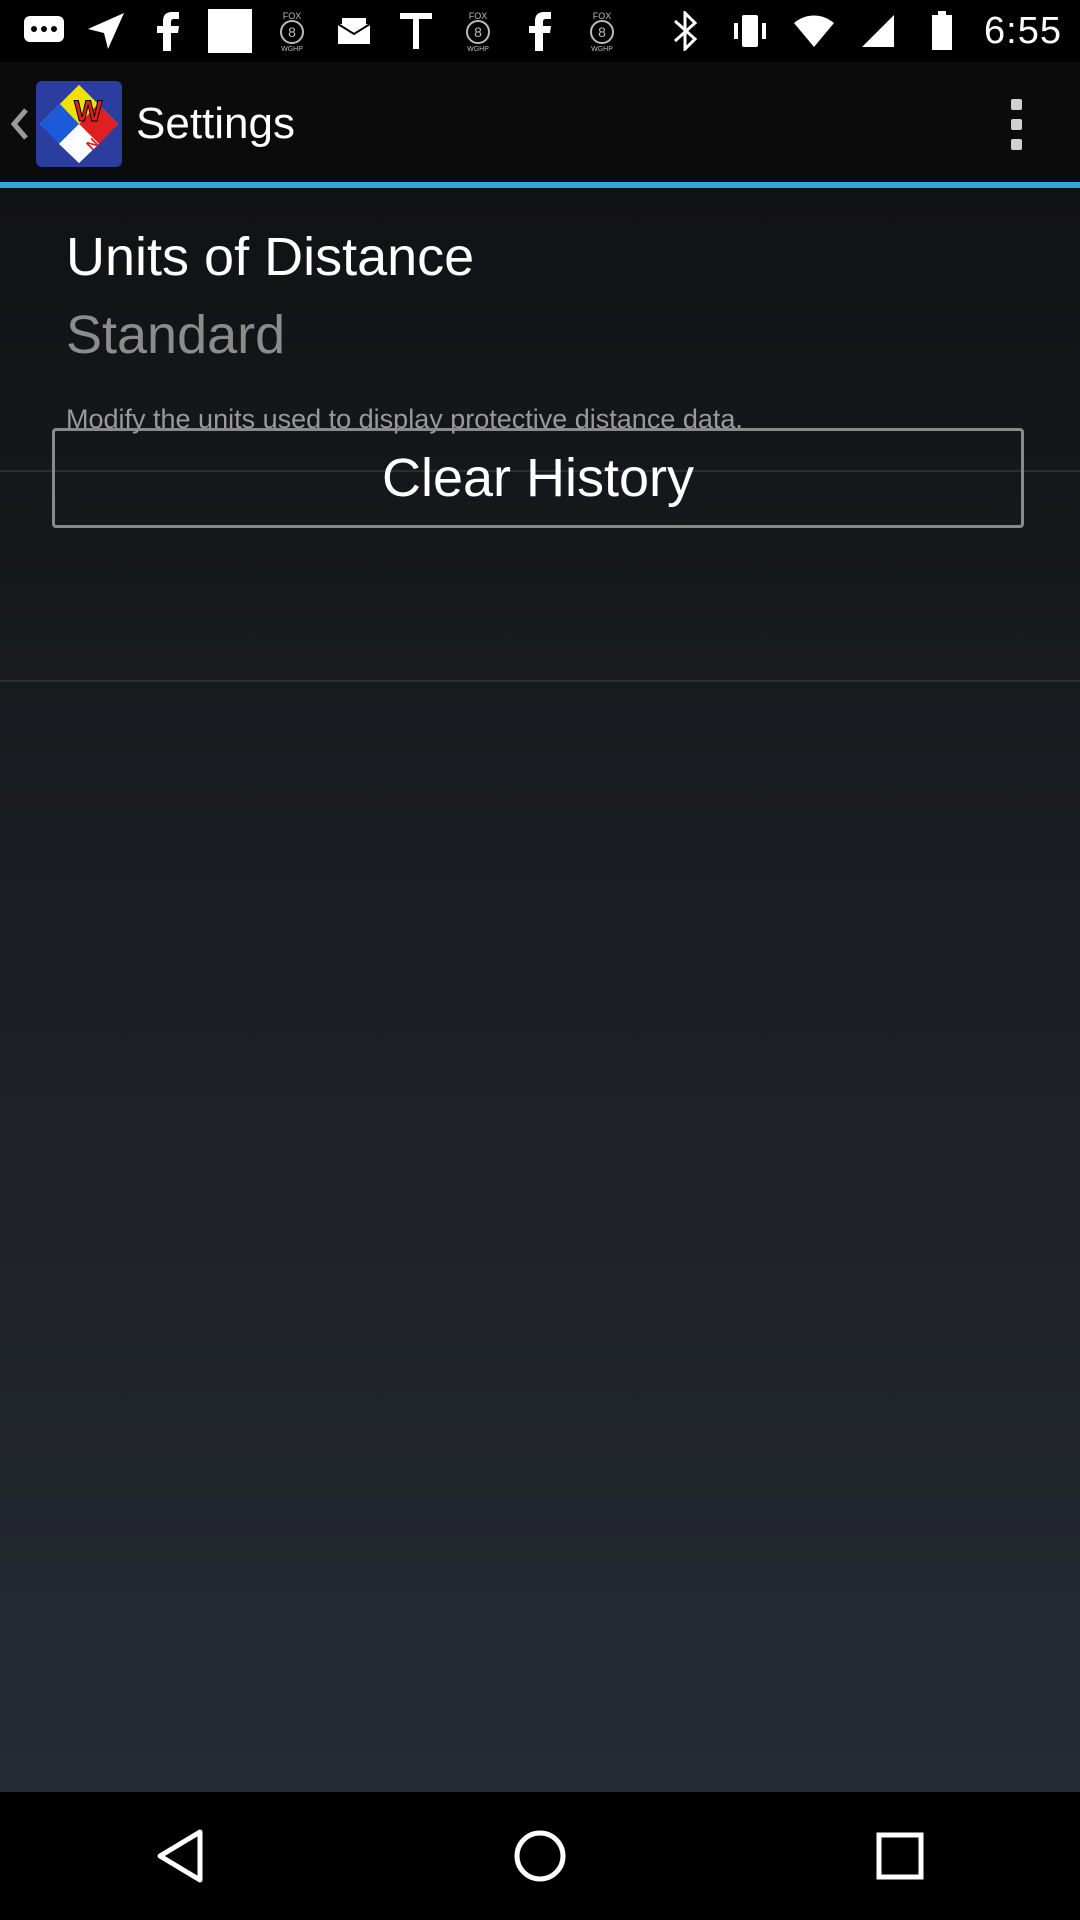 The image size is (1080, 1920). What do you see at coordinates (942, 31) in the screenshot?
I see `battery-icon` at bounding box center [942, 31].